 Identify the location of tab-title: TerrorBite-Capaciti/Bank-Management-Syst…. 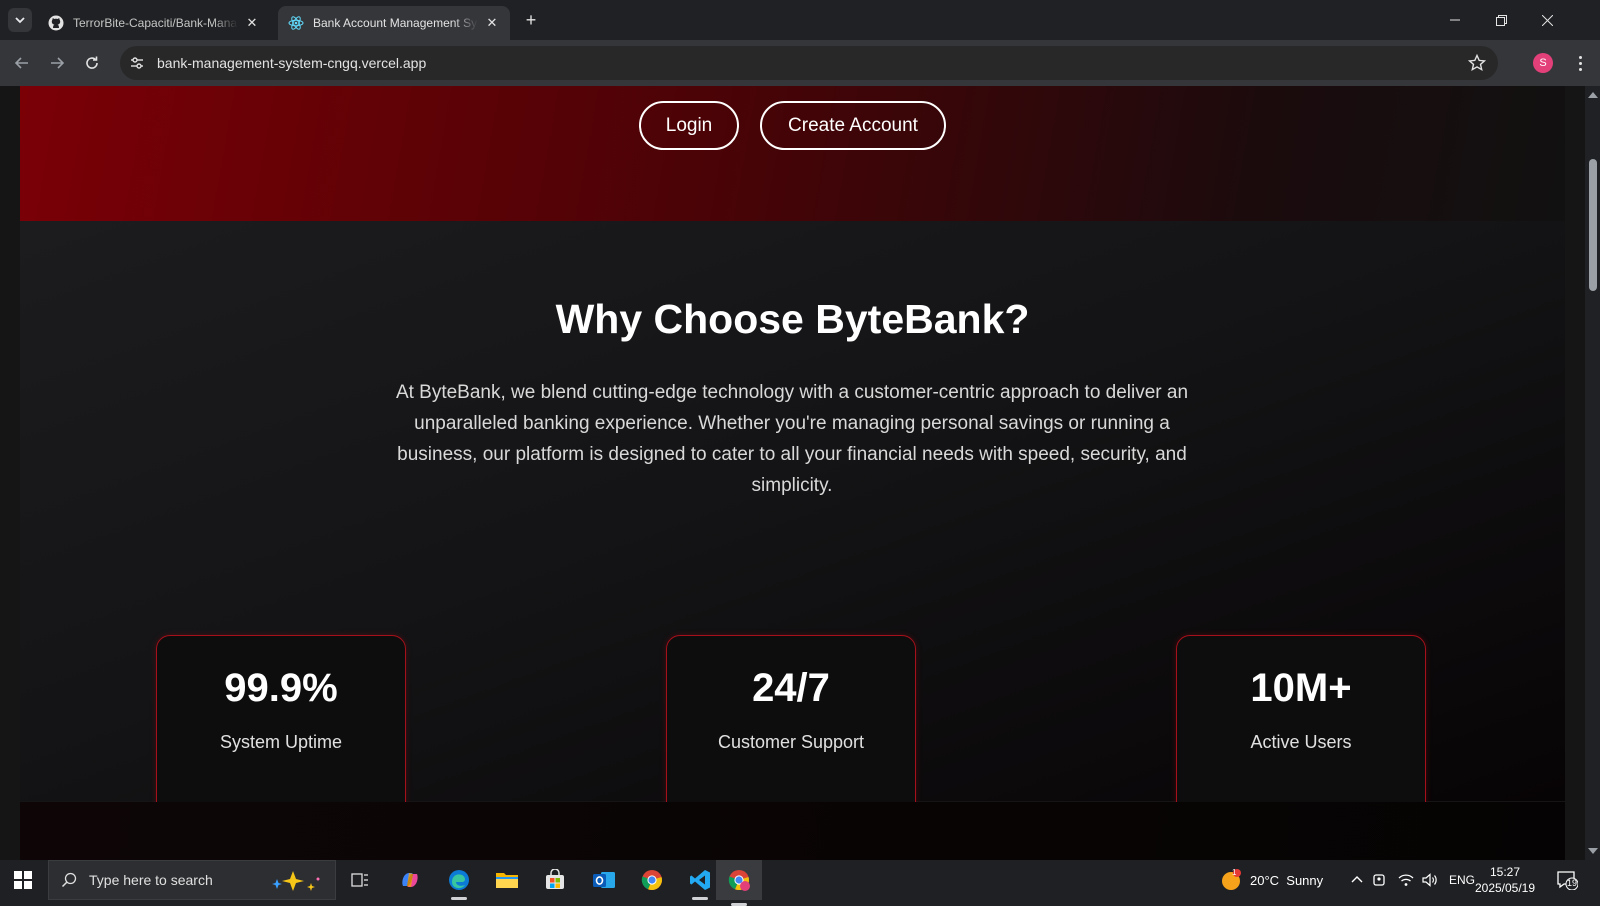
(155, 23).